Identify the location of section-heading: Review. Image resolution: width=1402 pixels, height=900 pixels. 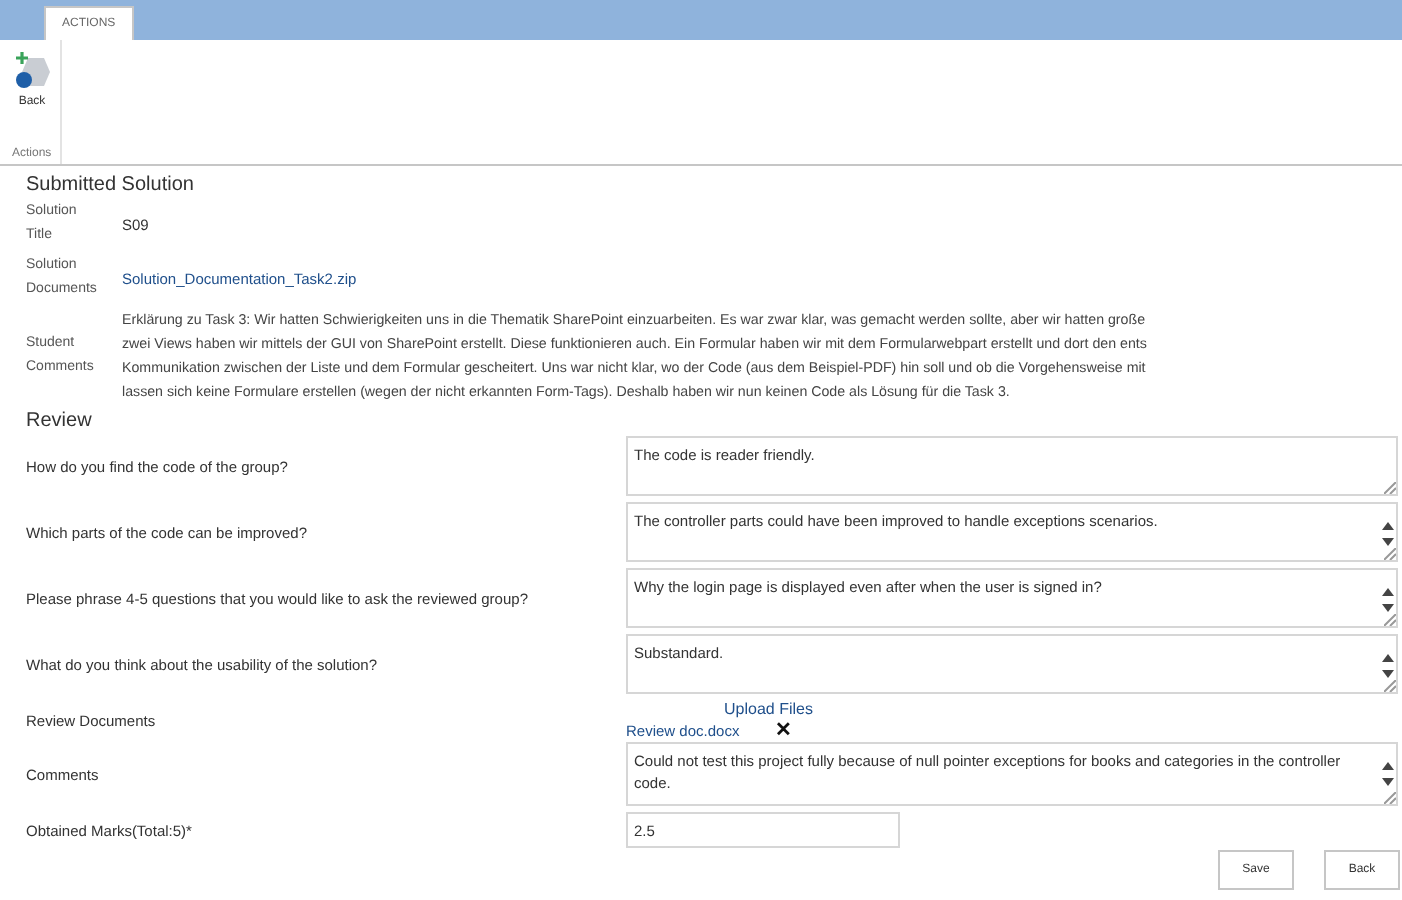
(60, 421).